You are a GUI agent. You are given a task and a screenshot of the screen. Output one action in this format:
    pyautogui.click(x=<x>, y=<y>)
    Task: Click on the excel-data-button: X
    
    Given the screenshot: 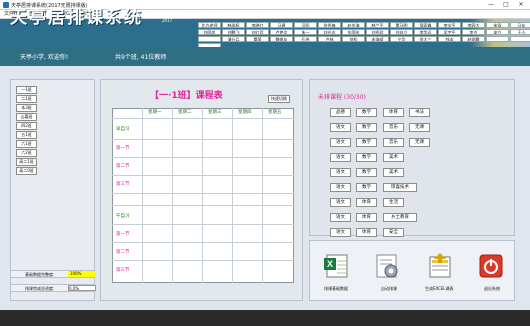 What is the action you would take?
    pyautogui.click(x=336, y=271)
    